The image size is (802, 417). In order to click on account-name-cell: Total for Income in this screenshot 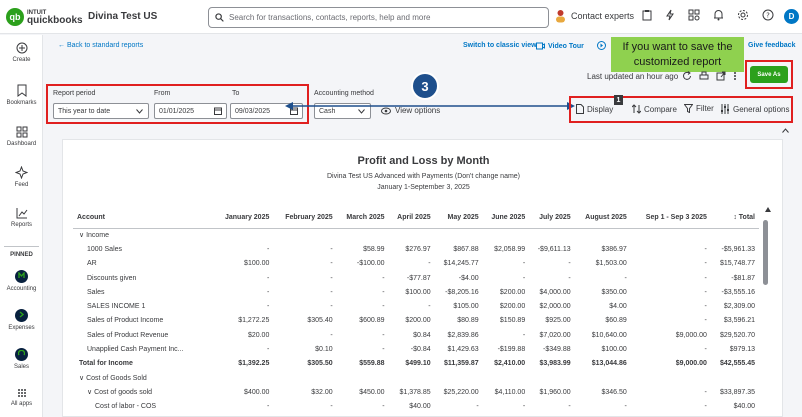, I will do `click(143, 364)`.